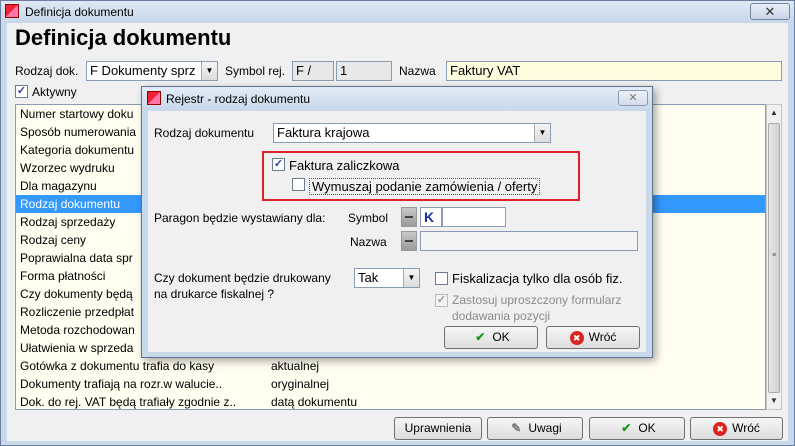 The image size is (795, 446). Describe the element at coordinates (736, 428) in the screenshot. I see `wroc-button: ✖ Wróć` at that location.